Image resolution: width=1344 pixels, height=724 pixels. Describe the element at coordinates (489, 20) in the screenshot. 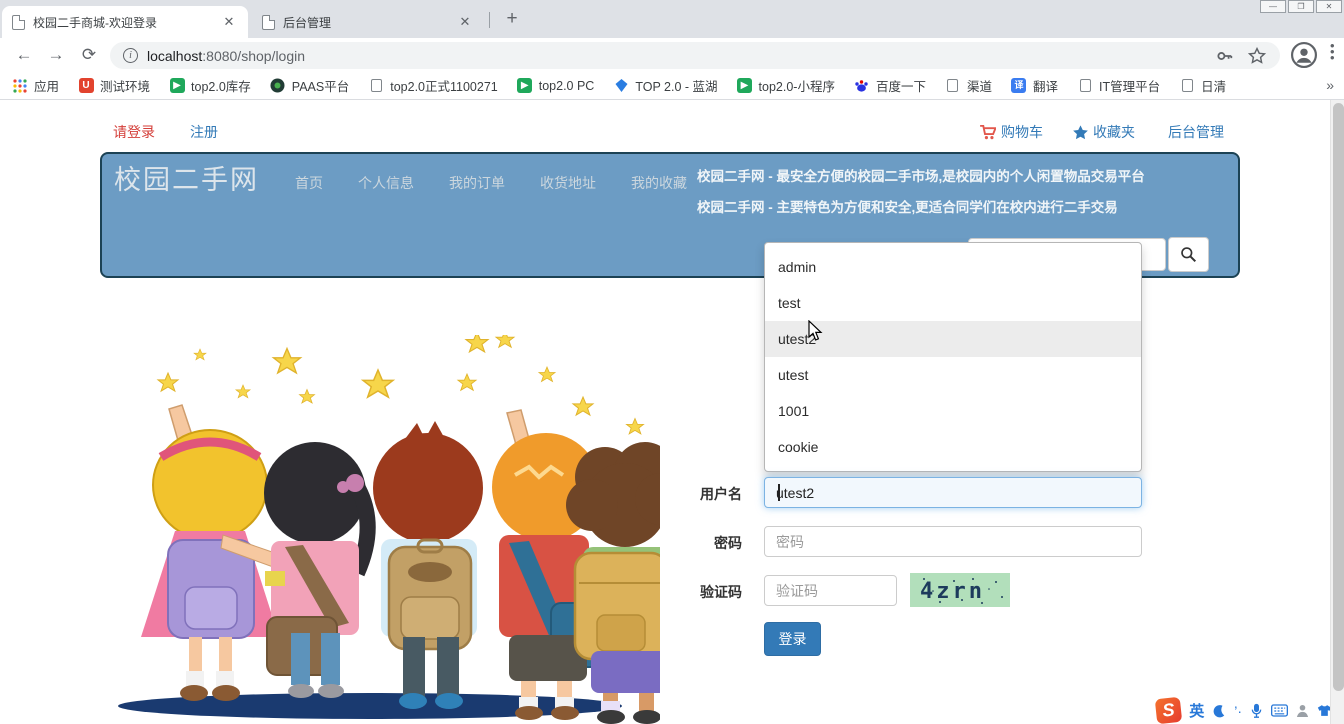

I see `tab-divider` at that location.